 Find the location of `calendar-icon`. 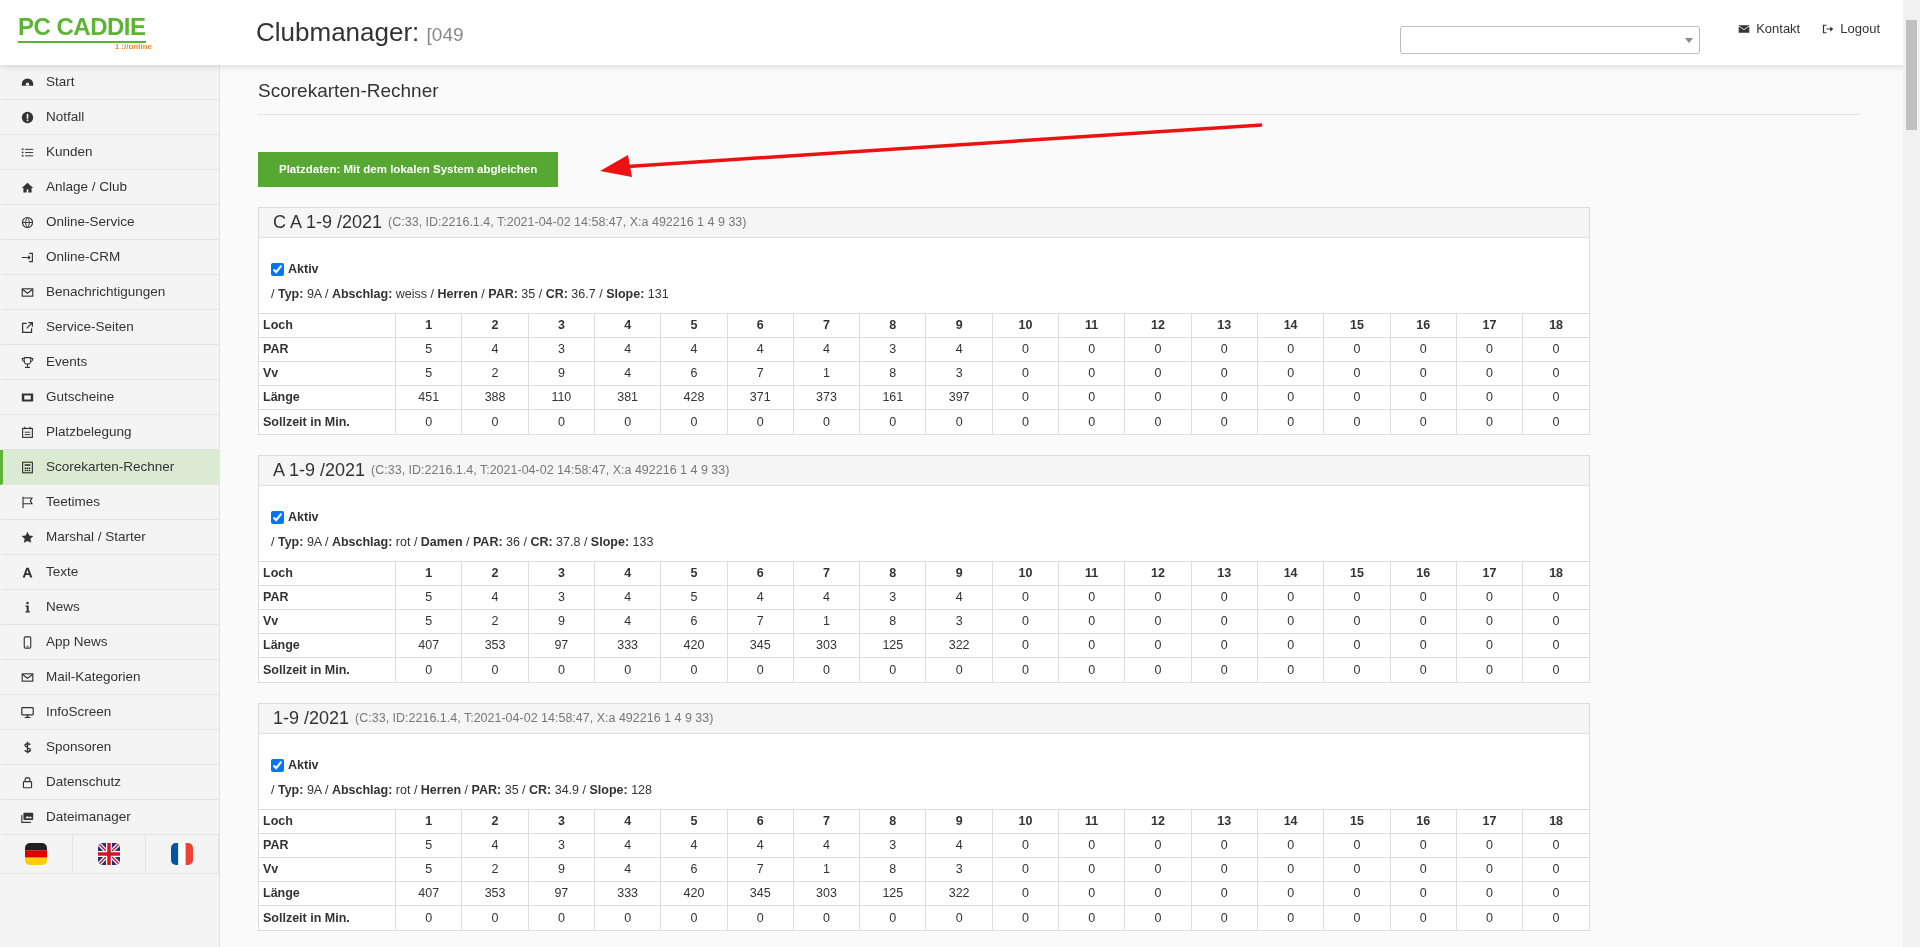

calendar-icon is located at coordinates (27, 432).